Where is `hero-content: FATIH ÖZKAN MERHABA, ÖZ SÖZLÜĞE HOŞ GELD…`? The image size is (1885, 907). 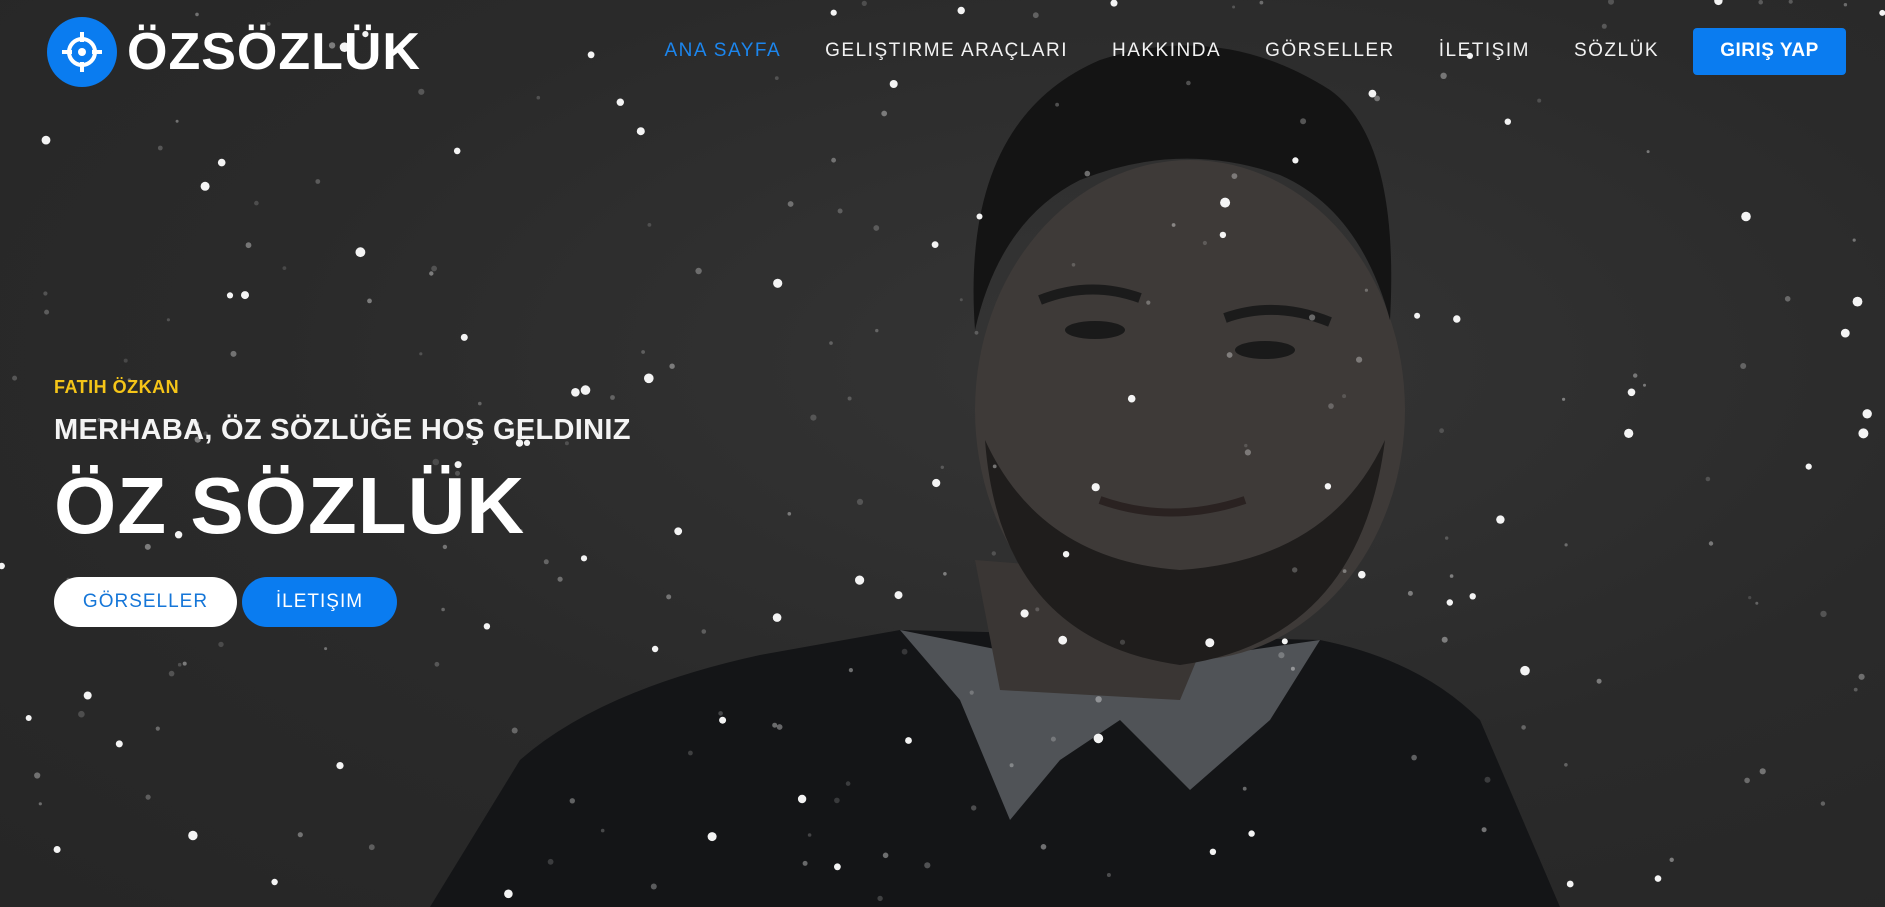
hero-content: FATIH ÖZKAN MERHABA, ÖZ SÖZLÜĞE HOŞ GELD… is located at coordinates (342, 502).